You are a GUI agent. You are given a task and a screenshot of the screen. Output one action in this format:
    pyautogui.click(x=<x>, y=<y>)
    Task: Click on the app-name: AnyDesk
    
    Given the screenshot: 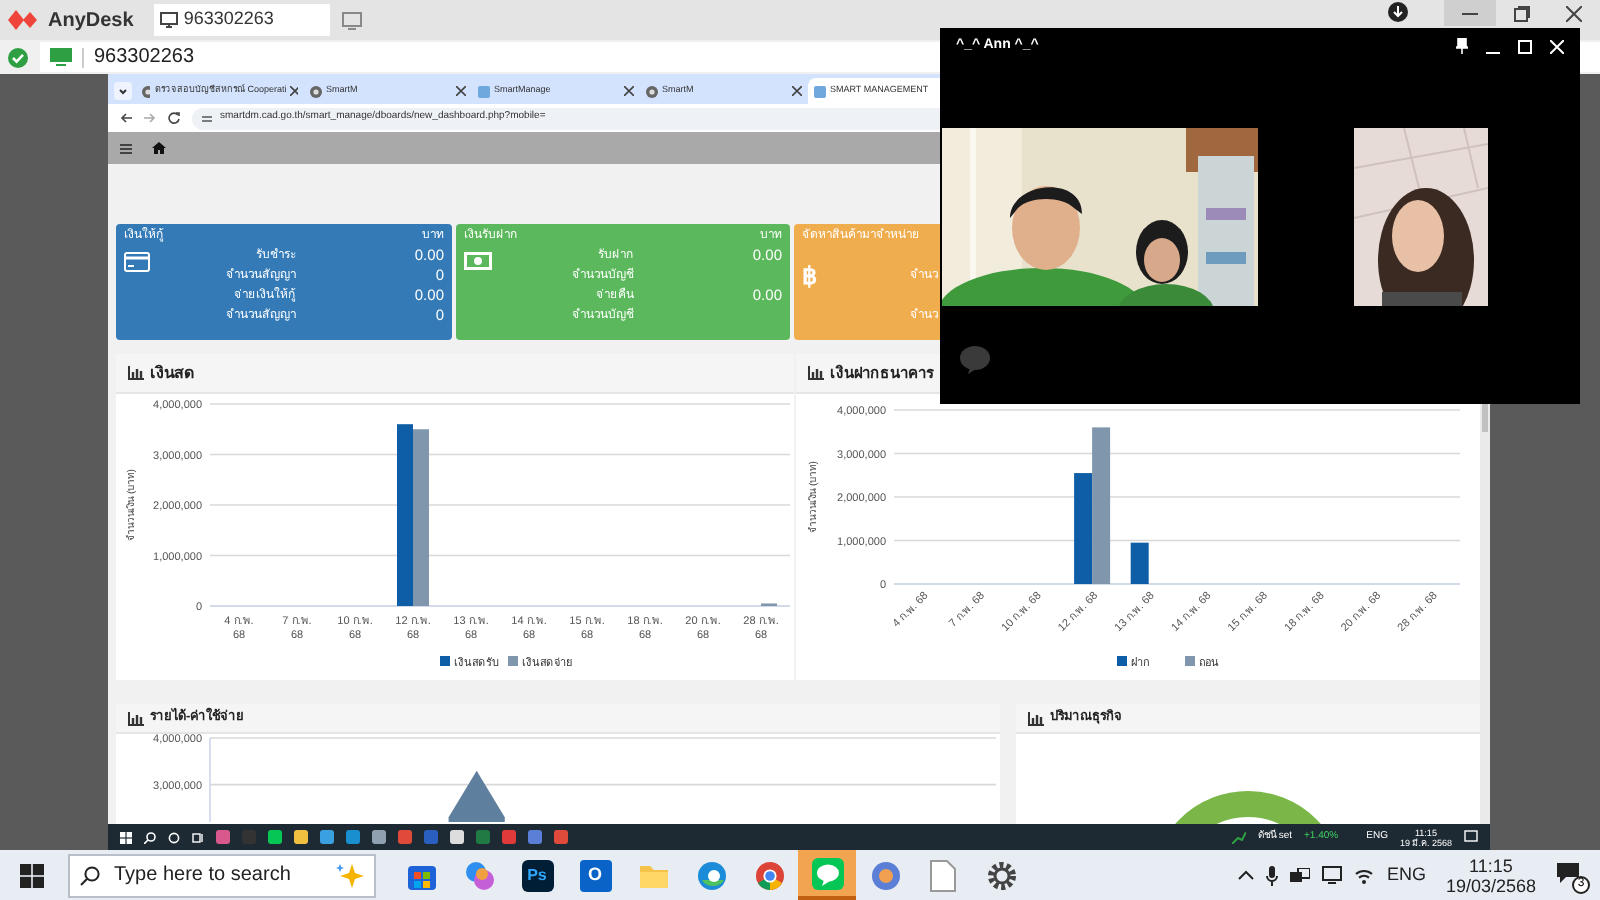 What is the action you would take?
    pyautogui.click(x=91, y=21)
    